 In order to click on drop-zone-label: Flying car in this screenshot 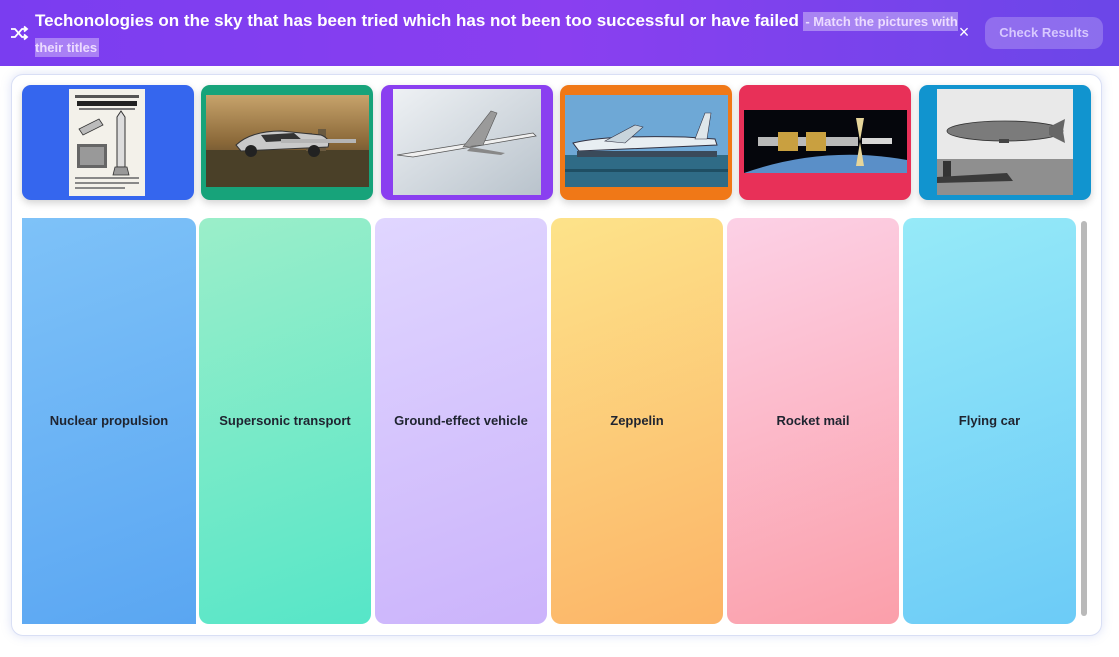, I will do `click(989, 420)`.